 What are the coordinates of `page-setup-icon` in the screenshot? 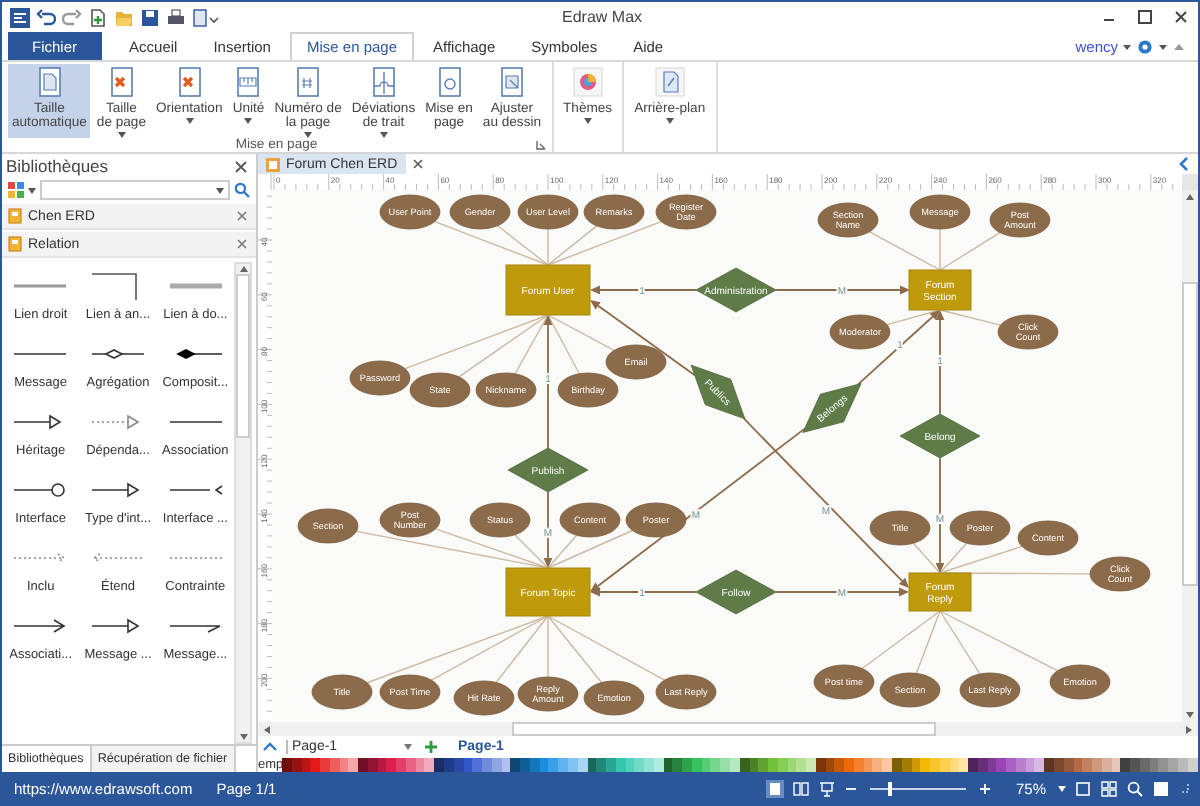 It's located at (449, 82).